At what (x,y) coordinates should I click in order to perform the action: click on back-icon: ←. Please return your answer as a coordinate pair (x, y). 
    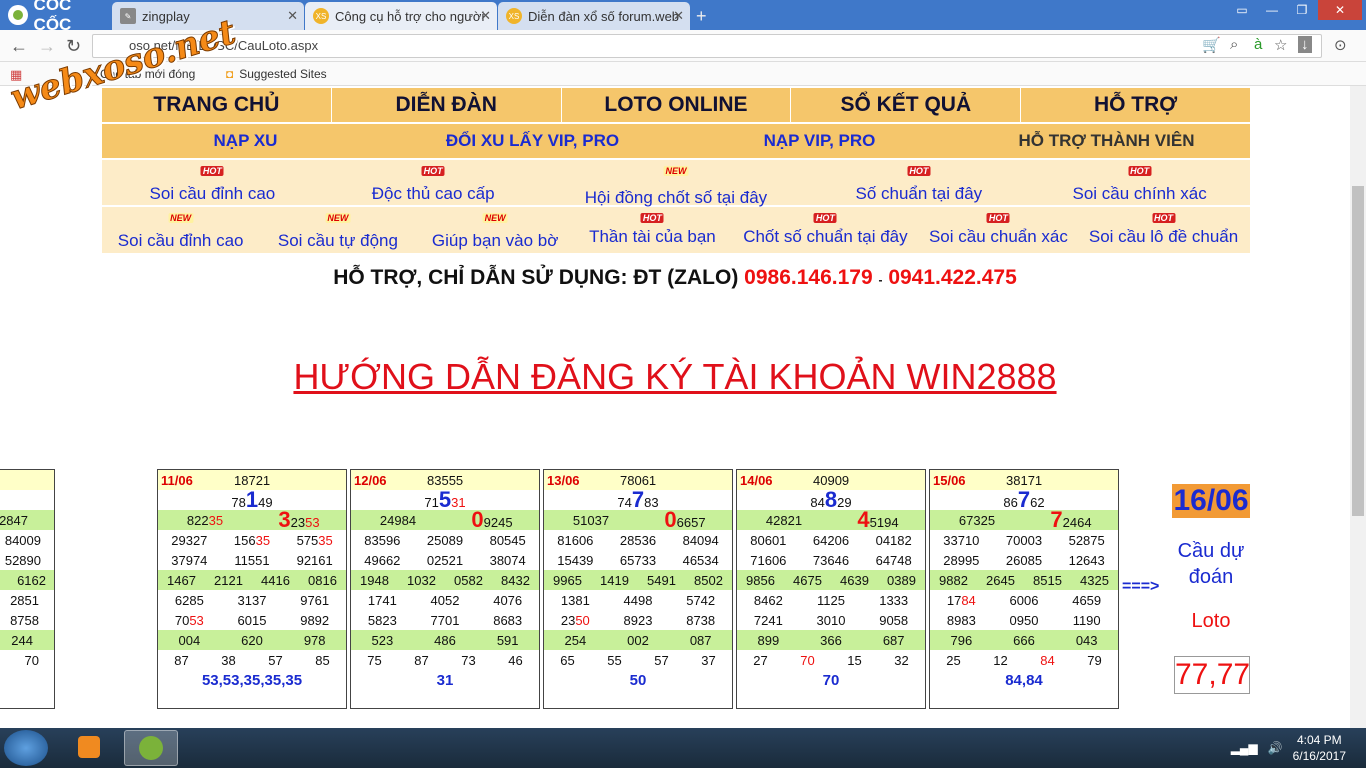
    Looking at the image, I should click on (19, 46).